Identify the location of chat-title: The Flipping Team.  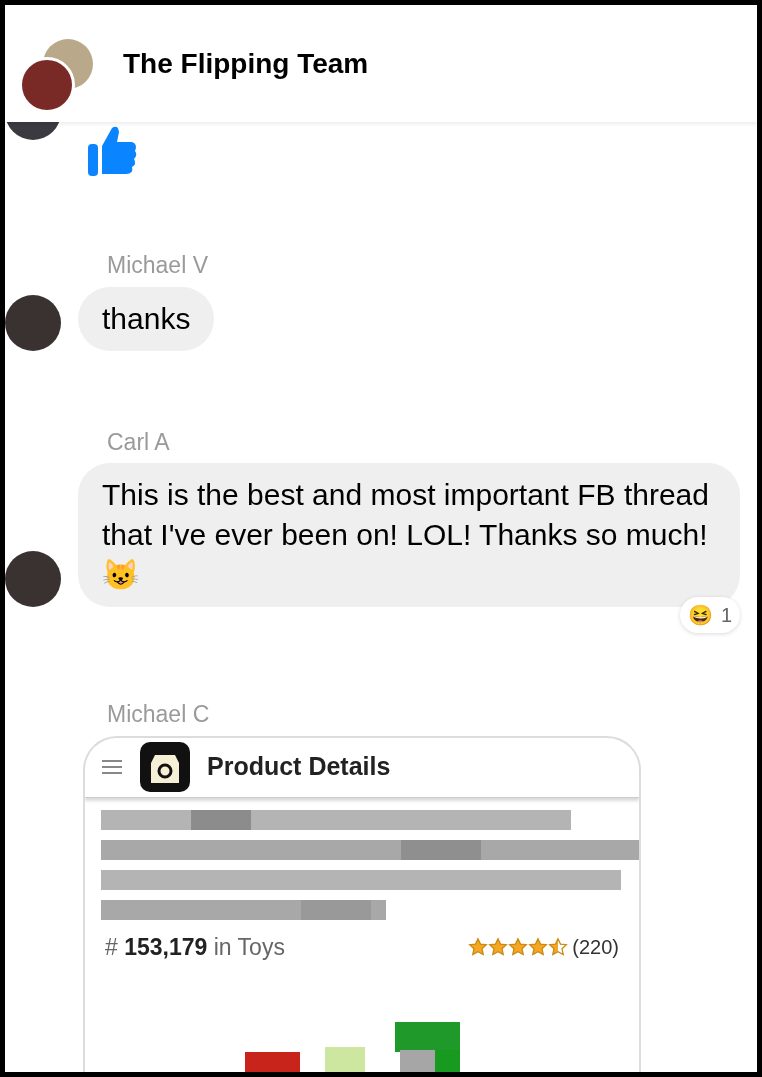
(246, 63).